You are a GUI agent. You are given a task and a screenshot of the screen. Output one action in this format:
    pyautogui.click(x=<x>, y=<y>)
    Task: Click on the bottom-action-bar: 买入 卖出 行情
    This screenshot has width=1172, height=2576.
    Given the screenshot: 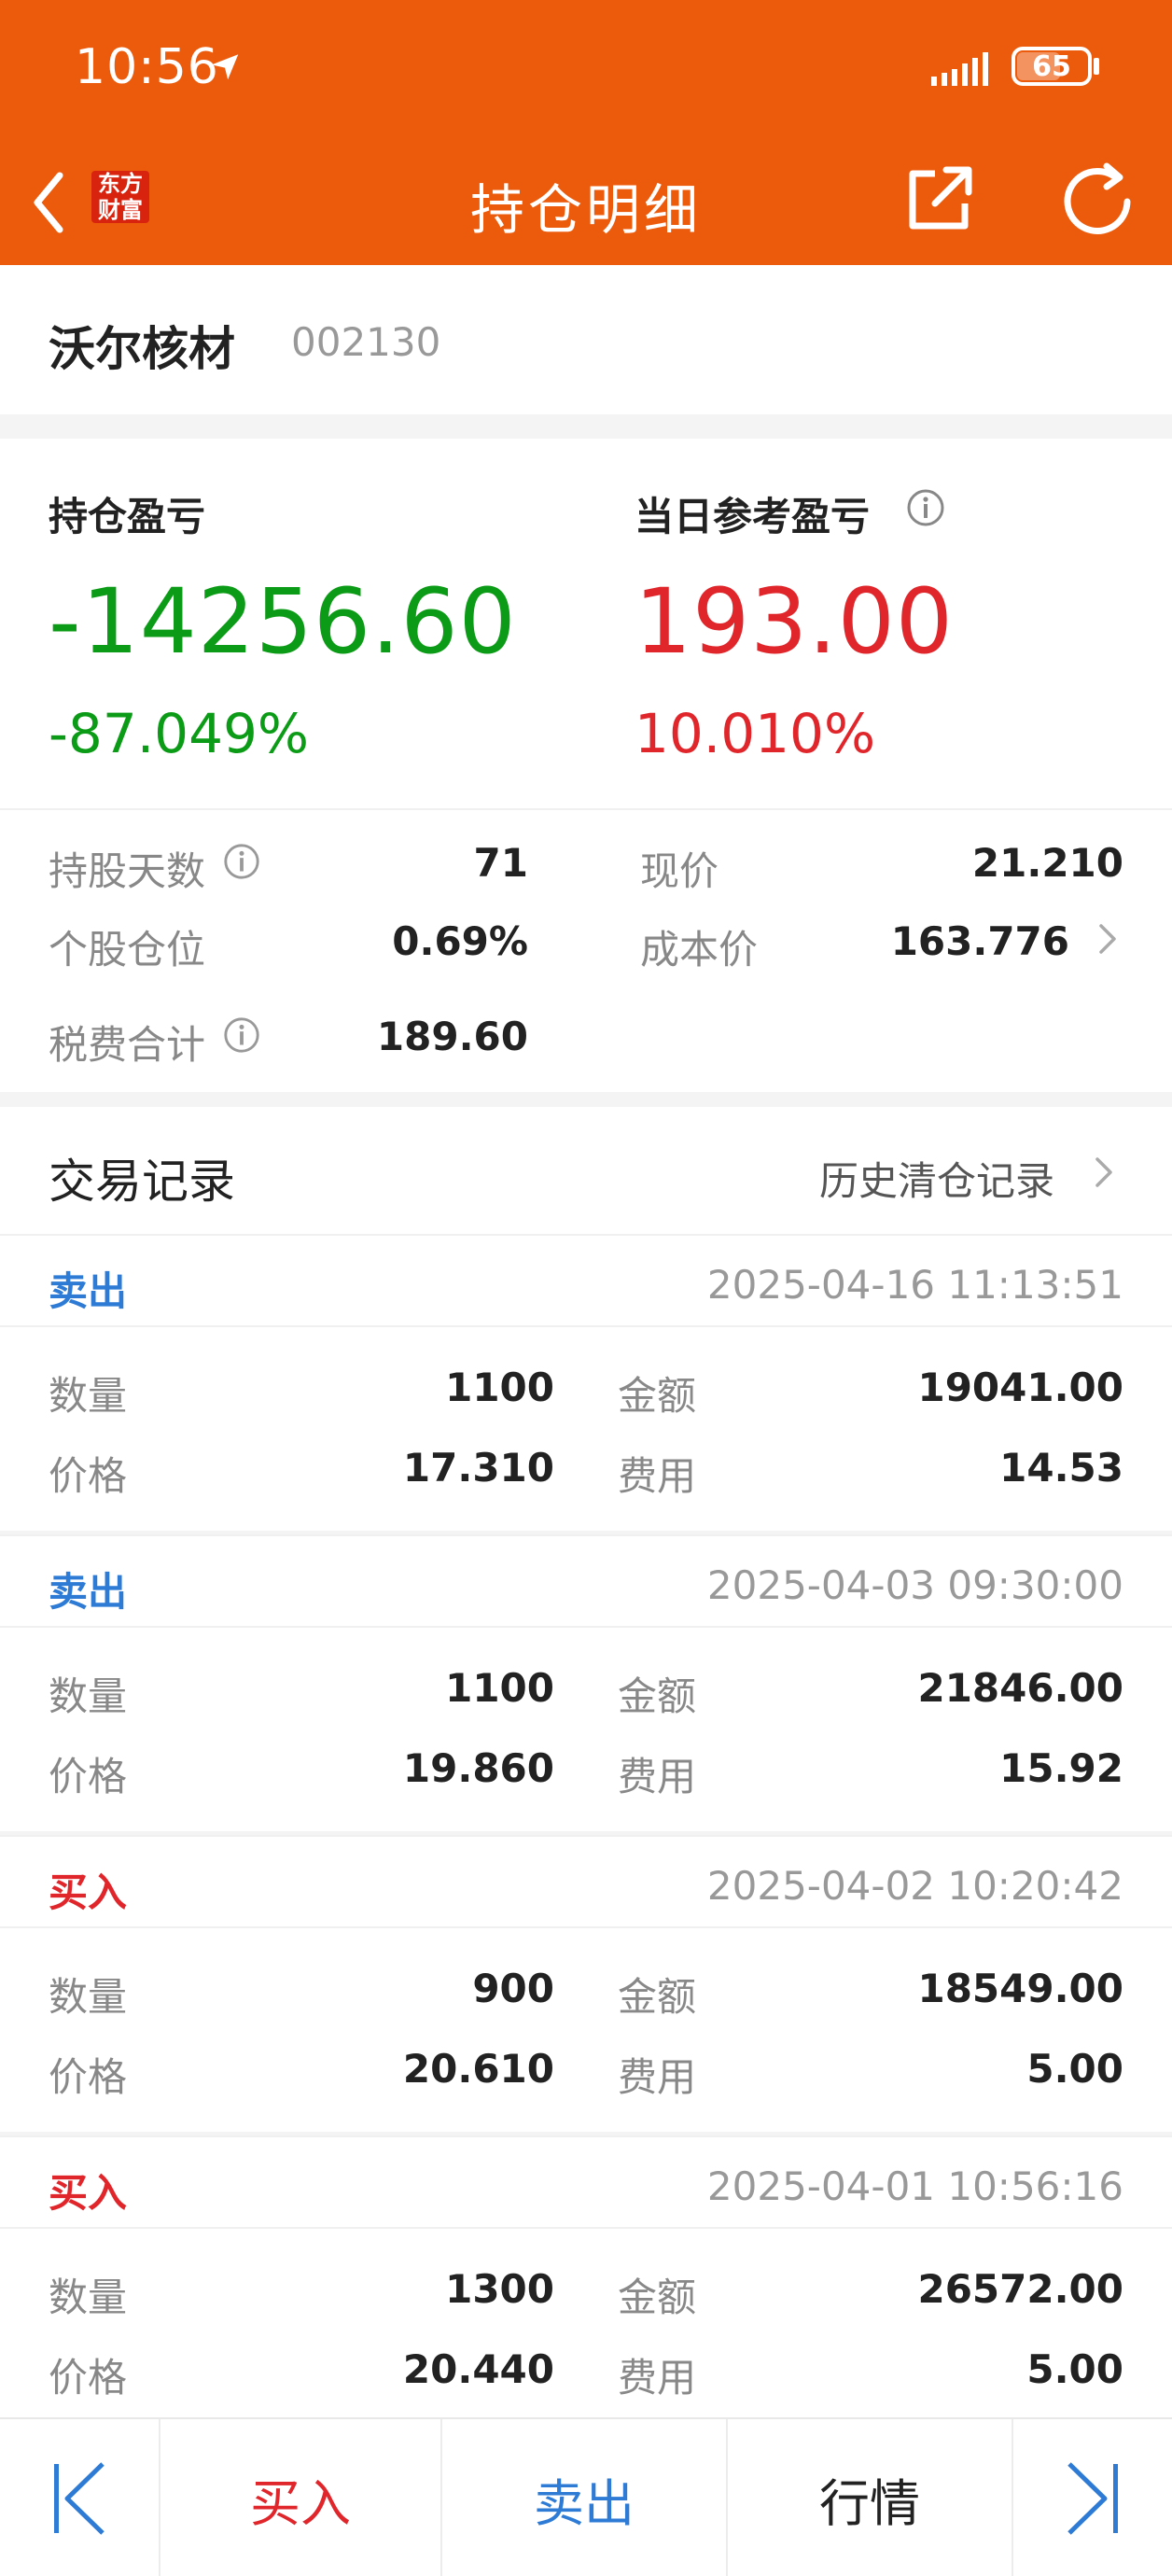 What is the action you would take?
    pyautogui.click(x=586, y=2496)
    